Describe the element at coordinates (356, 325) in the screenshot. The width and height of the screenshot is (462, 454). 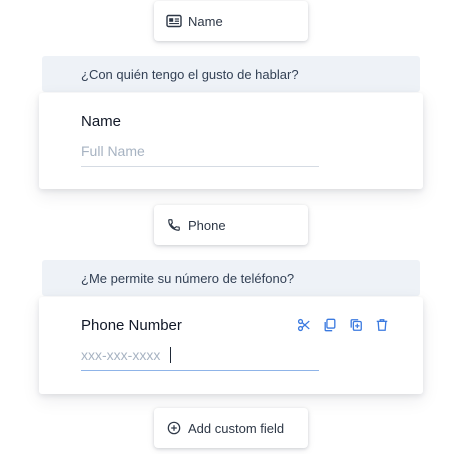
I see `duplicate-icon` at that location.